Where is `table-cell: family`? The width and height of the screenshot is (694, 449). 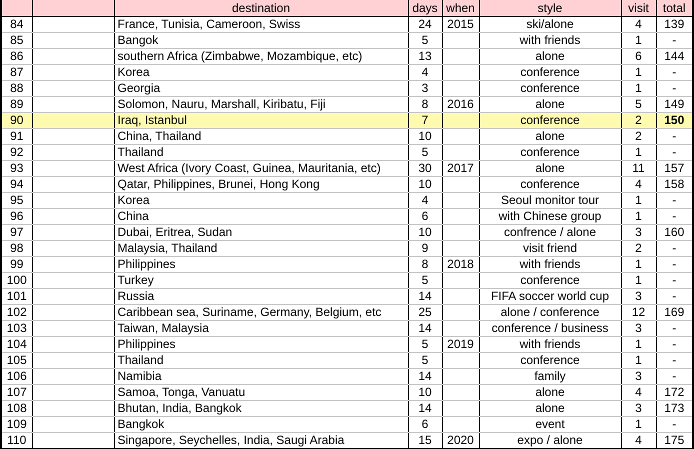 table-cell: family is located at coordinates (550, 376).